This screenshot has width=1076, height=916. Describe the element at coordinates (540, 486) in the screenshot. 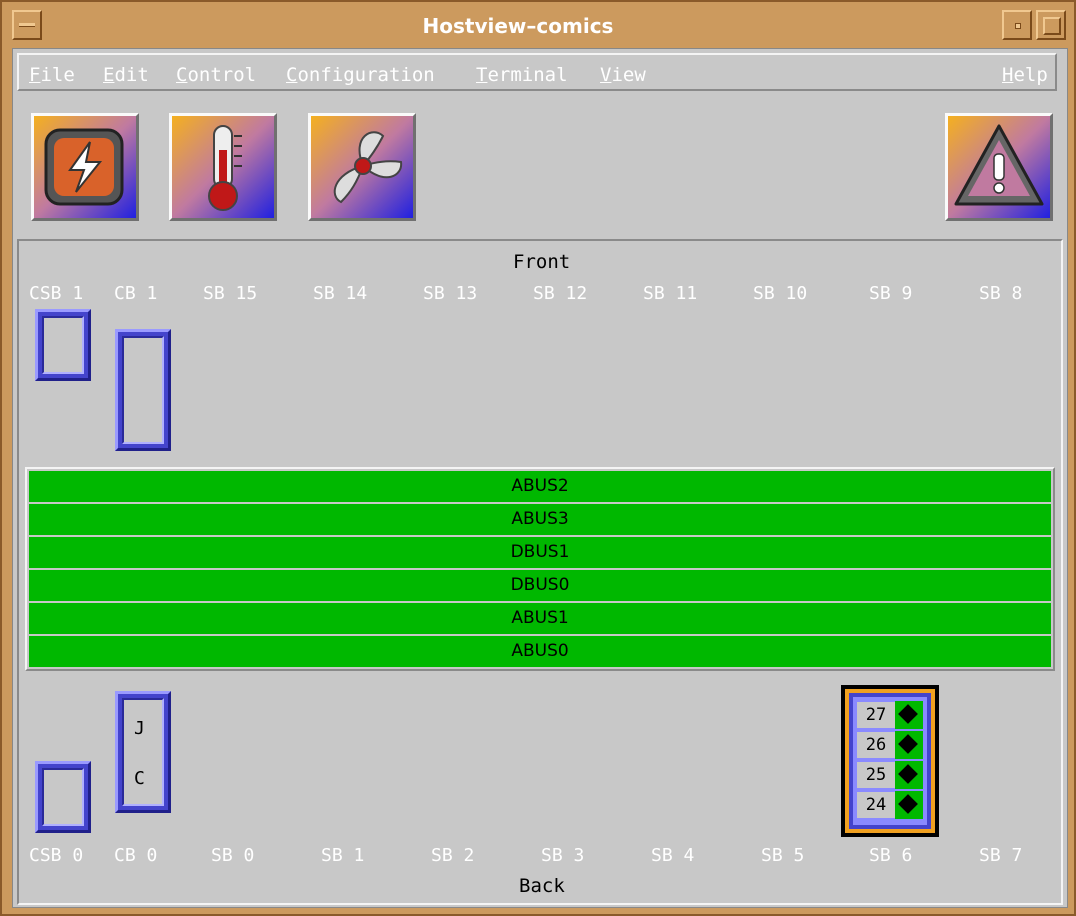

I see `bus-abus2: ABUS2` at that location.